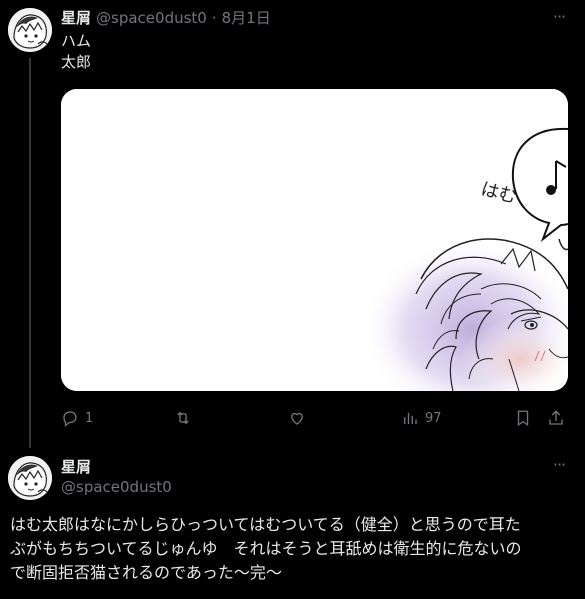  I want to click on views-chart-icon, so click(410, 418).